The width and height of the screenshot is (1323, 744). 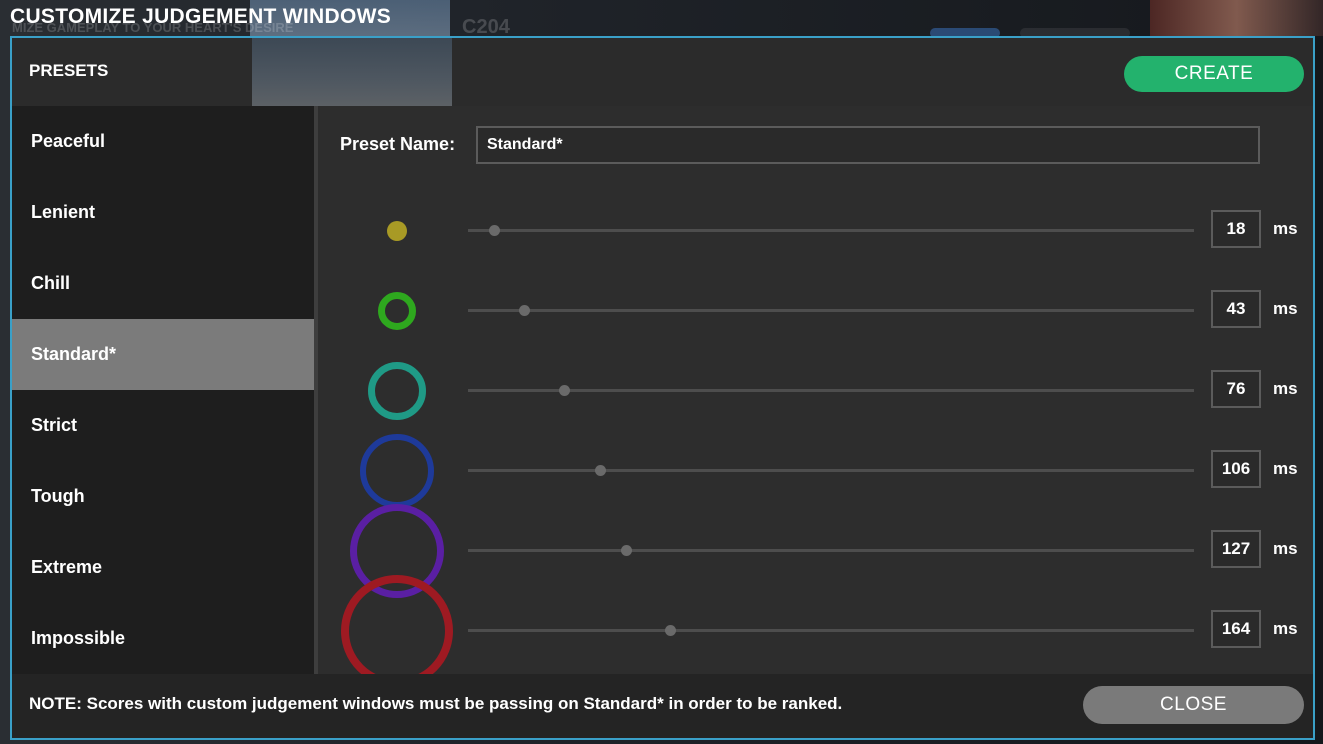 What do you see at coordinates (163, 638) in the screenshot?
I see `preset-item-impossible: Impossible` at bounding box center [163, 638].